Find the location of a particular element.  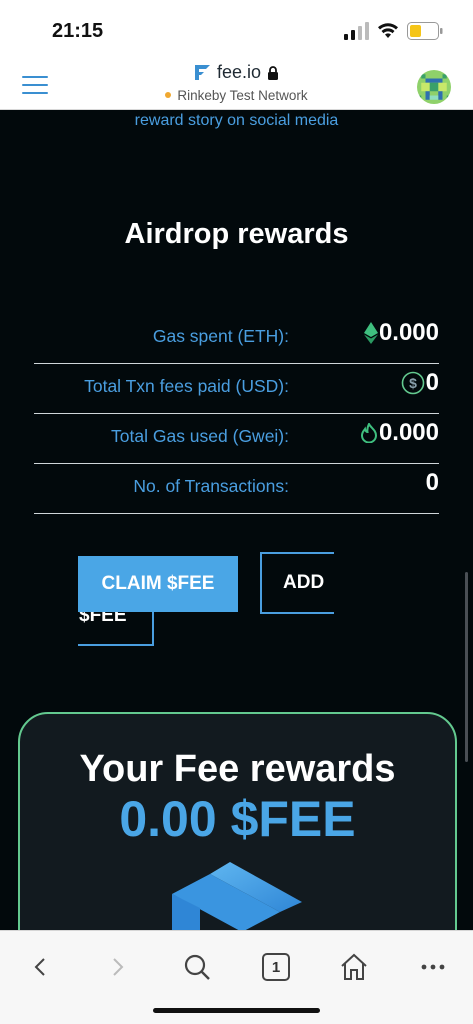

cellular-signal-icon is located at coordinates (356, 31).